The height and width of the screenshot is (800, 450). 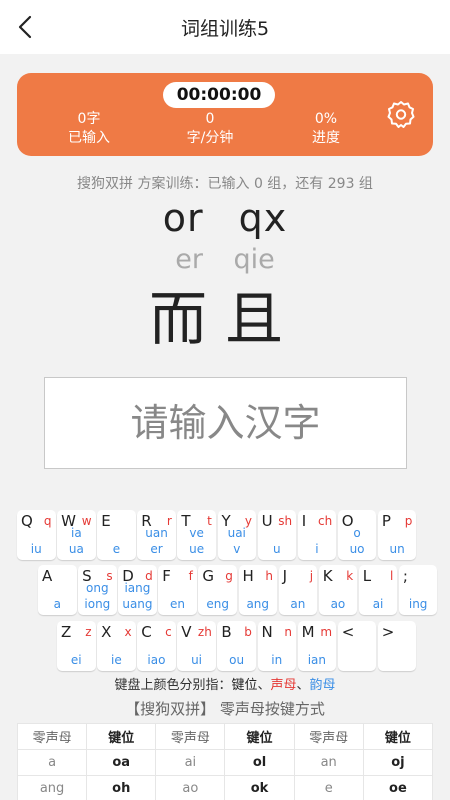 I want to click on key-r: Rr uan er, so click(x=156, y=535).